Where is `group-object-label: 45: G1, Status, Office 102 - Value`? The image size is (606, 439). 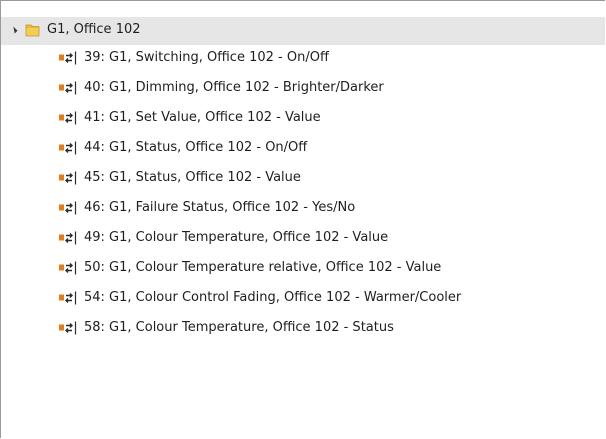 group-object-label: 45: G1, Status, Office 102 - Value is located at coordinates (192, 177).